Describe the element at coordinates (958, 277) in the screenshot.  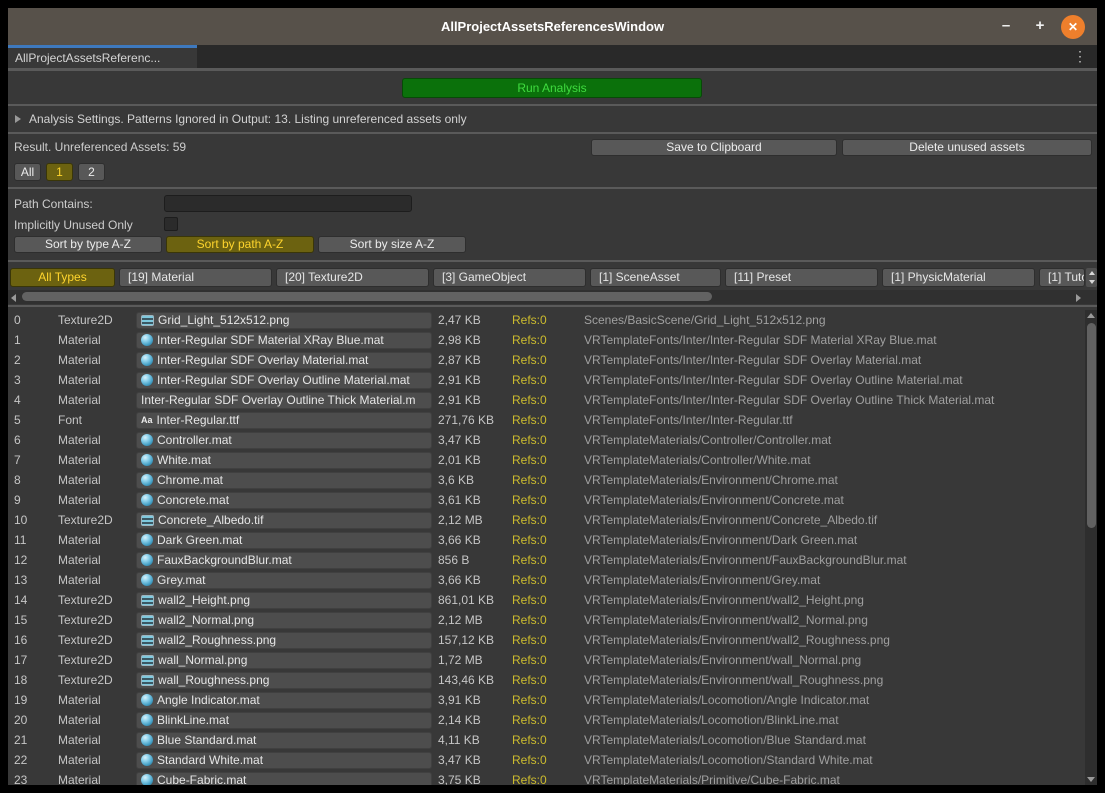
I see `type-tab: [1] PhysicMaterial` at that location.